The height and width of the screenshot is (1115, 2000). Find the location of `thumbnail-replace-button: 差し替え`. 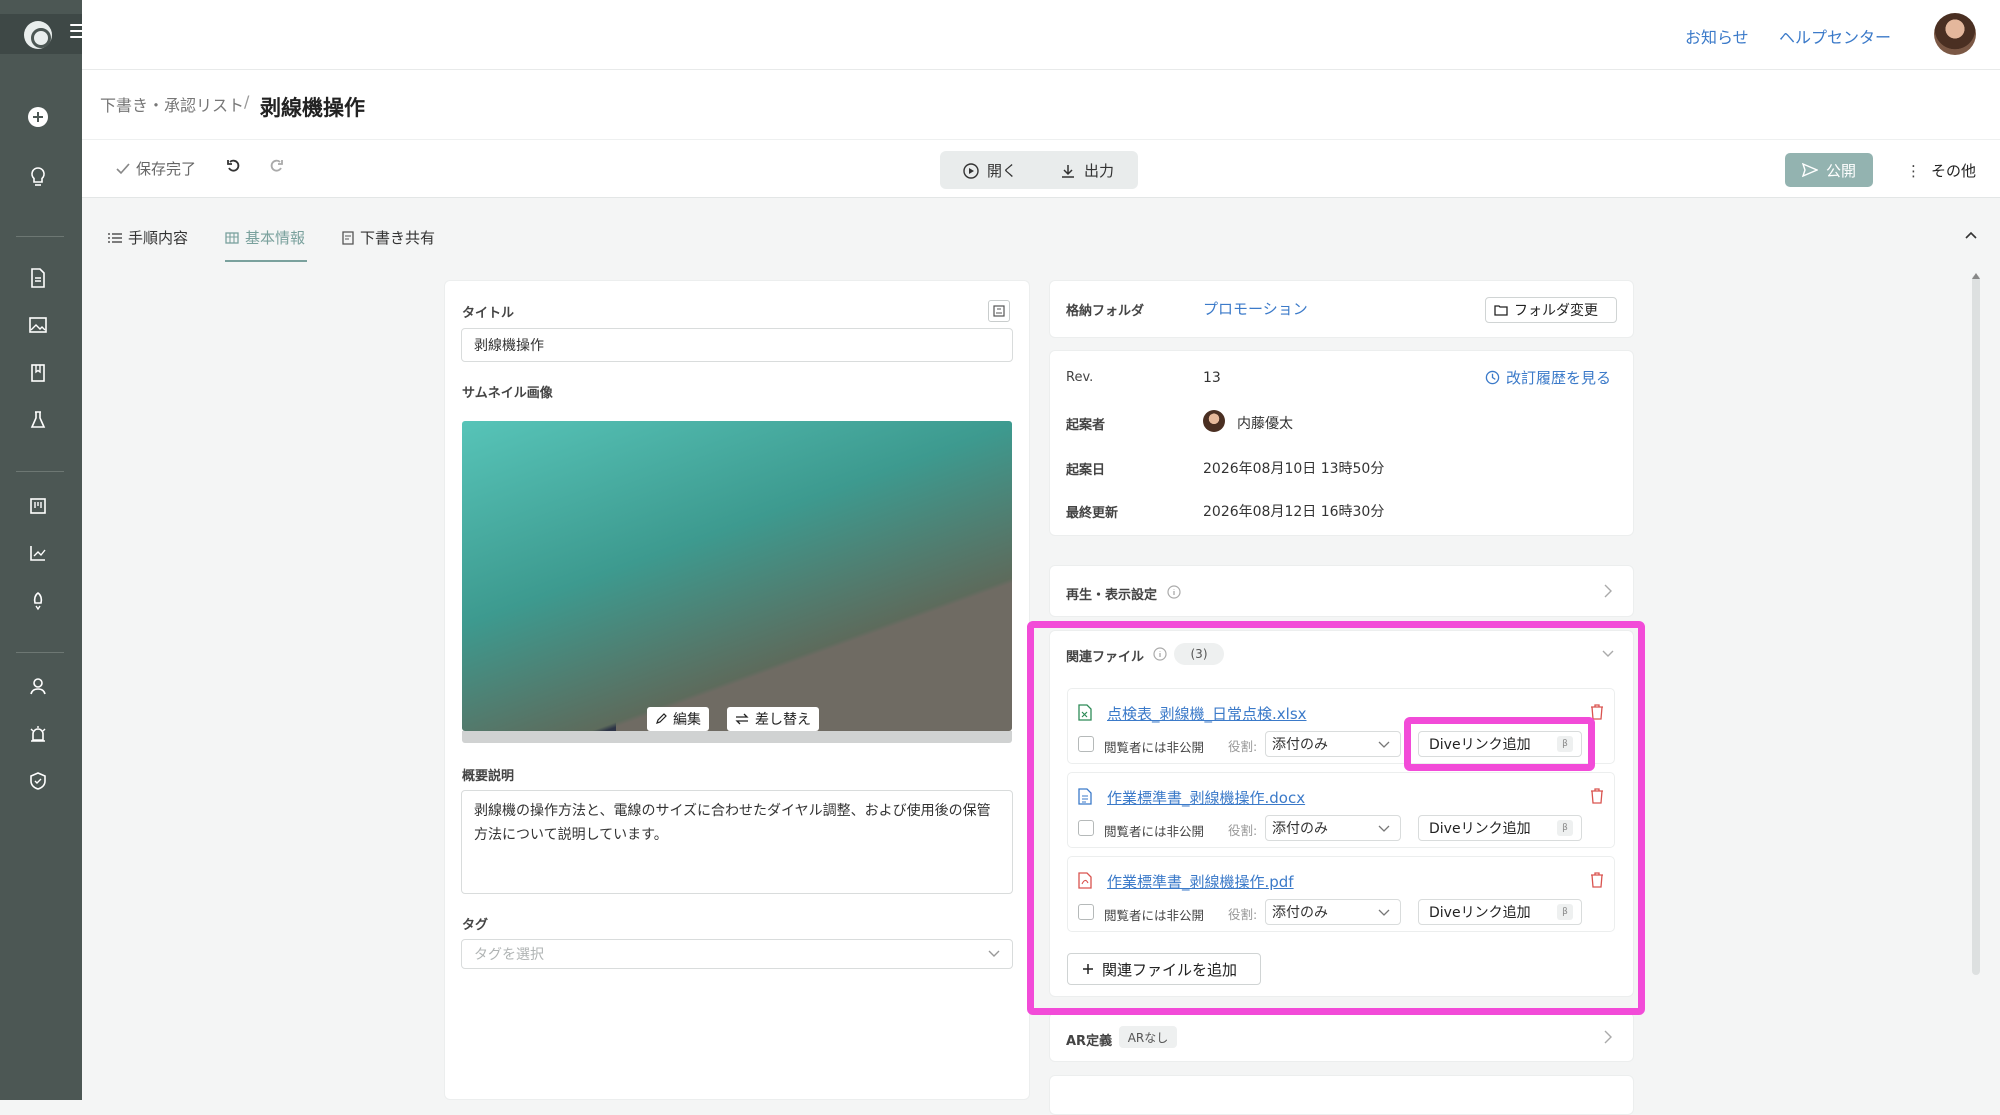

thumbnail-replace-button: 差し替え is located at coordinates (773, 719).